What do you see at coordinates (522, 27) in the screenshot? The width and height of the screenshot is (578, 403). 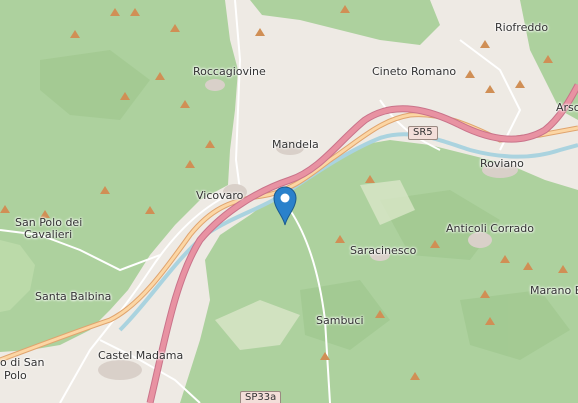 I see `place-label-riofreddo: Riofreddo` at bounding box center [522, 27].